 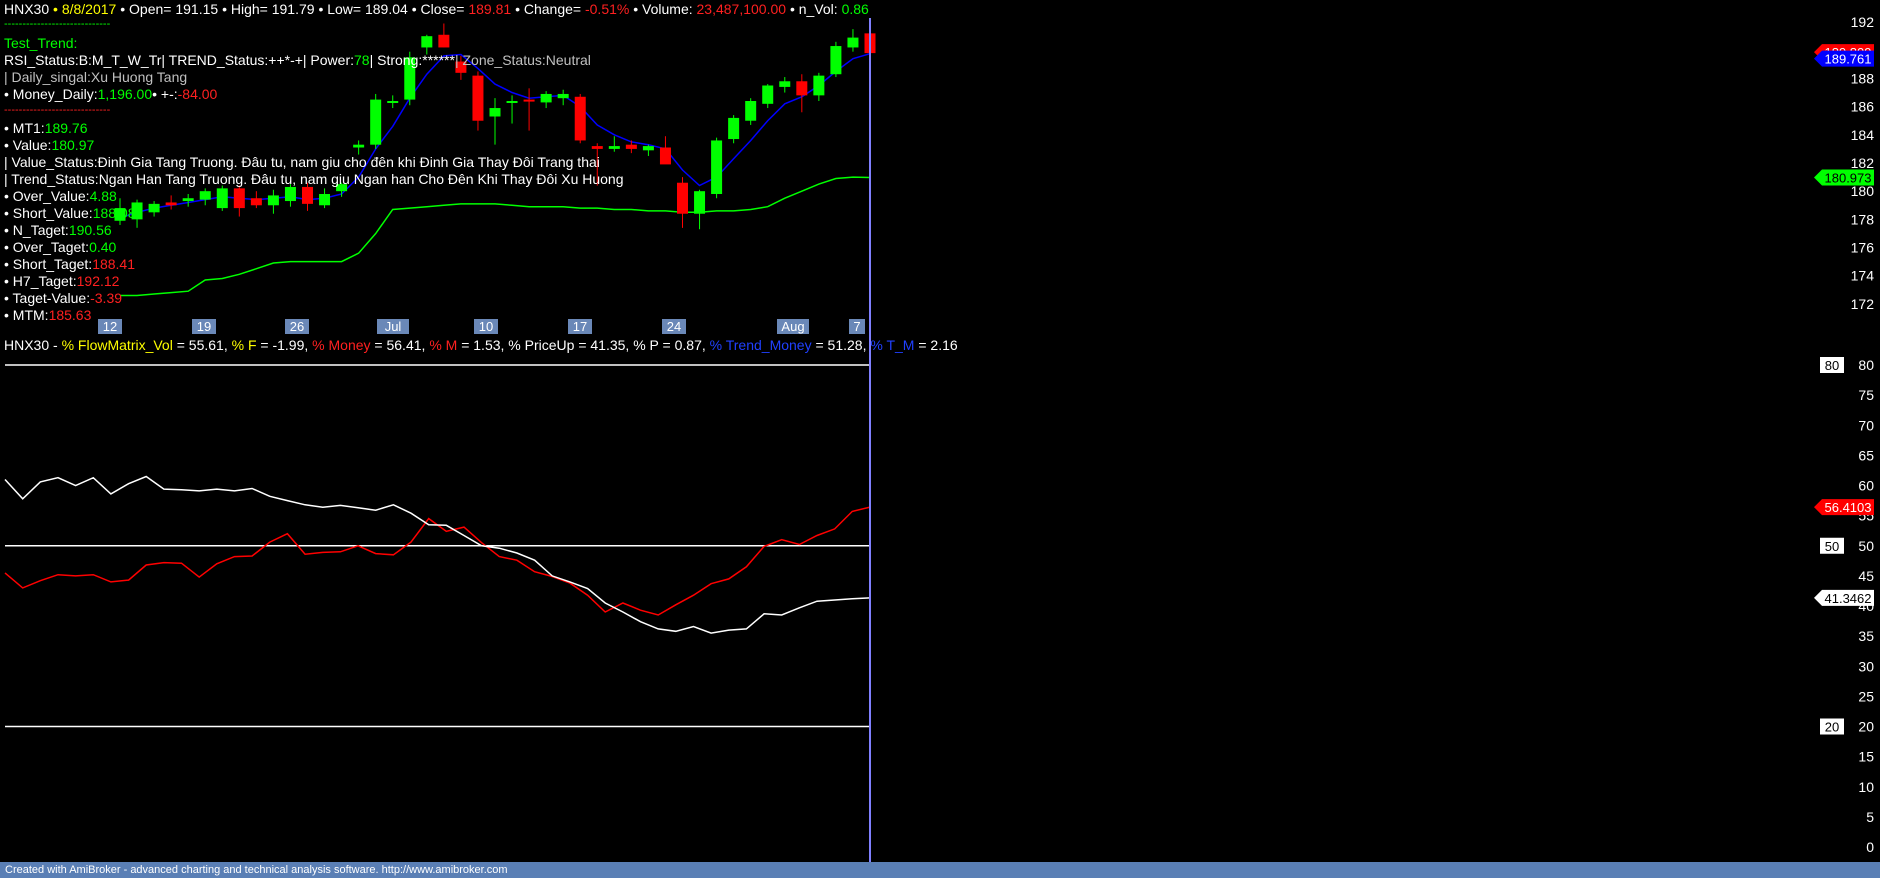 I want to click on y-tick-label: 20, so click(x=1866, y=727).